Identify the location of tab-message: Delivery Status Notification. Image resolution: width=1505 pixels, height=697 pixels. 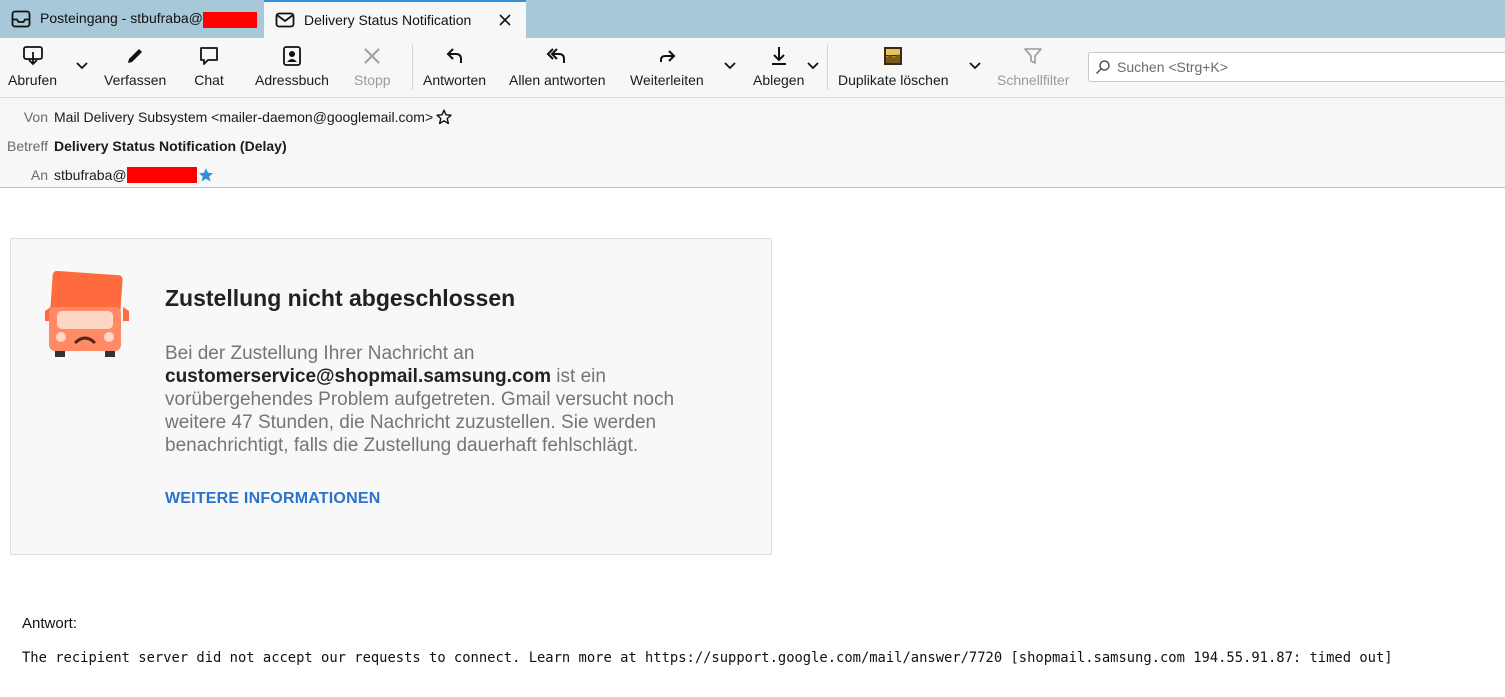
(395, 19).